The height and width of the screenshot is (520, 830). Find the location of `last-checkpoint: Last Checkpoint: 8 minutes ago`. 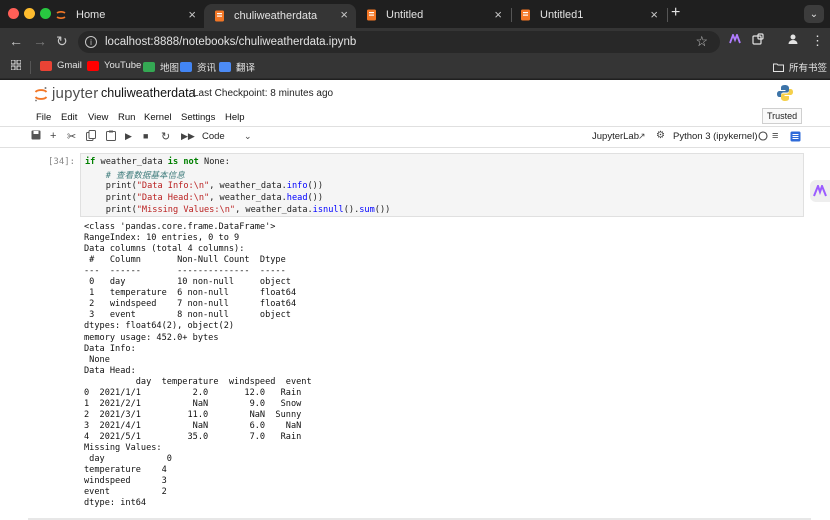

last-checkpoint: Last Checkpoint: 8 minutes ago is located at coordinates (263, 93).